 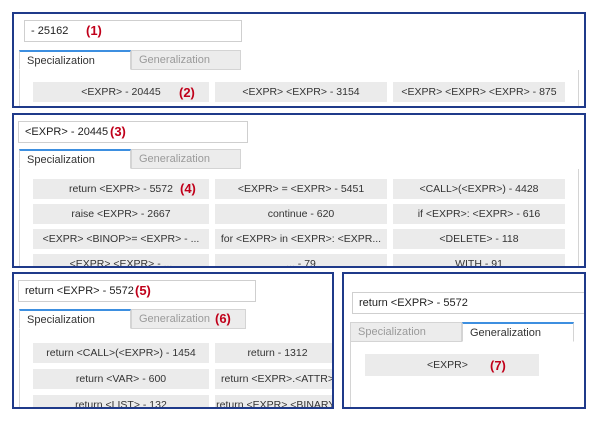 What do you see at coordinates (121, 401) in the screenshot?
I see `result-item: return <LIST> - 132` at bounding box center [121, 401].